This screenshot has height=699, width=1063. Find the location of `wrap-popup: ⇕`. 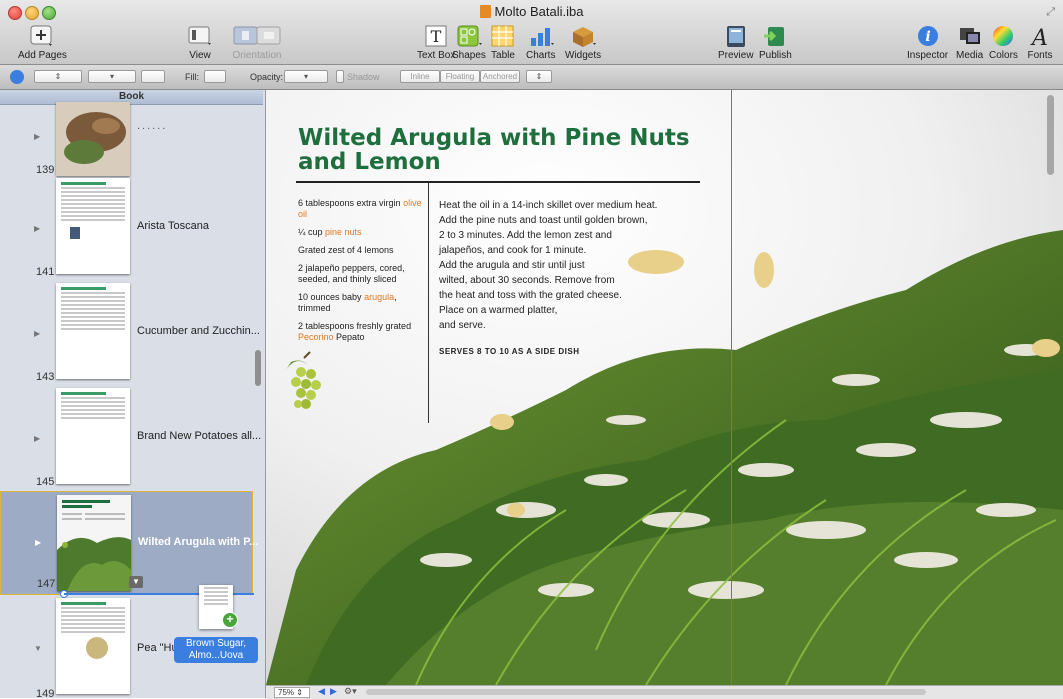

wrap-popup: ⇕ is located at coordinates (539, 76).